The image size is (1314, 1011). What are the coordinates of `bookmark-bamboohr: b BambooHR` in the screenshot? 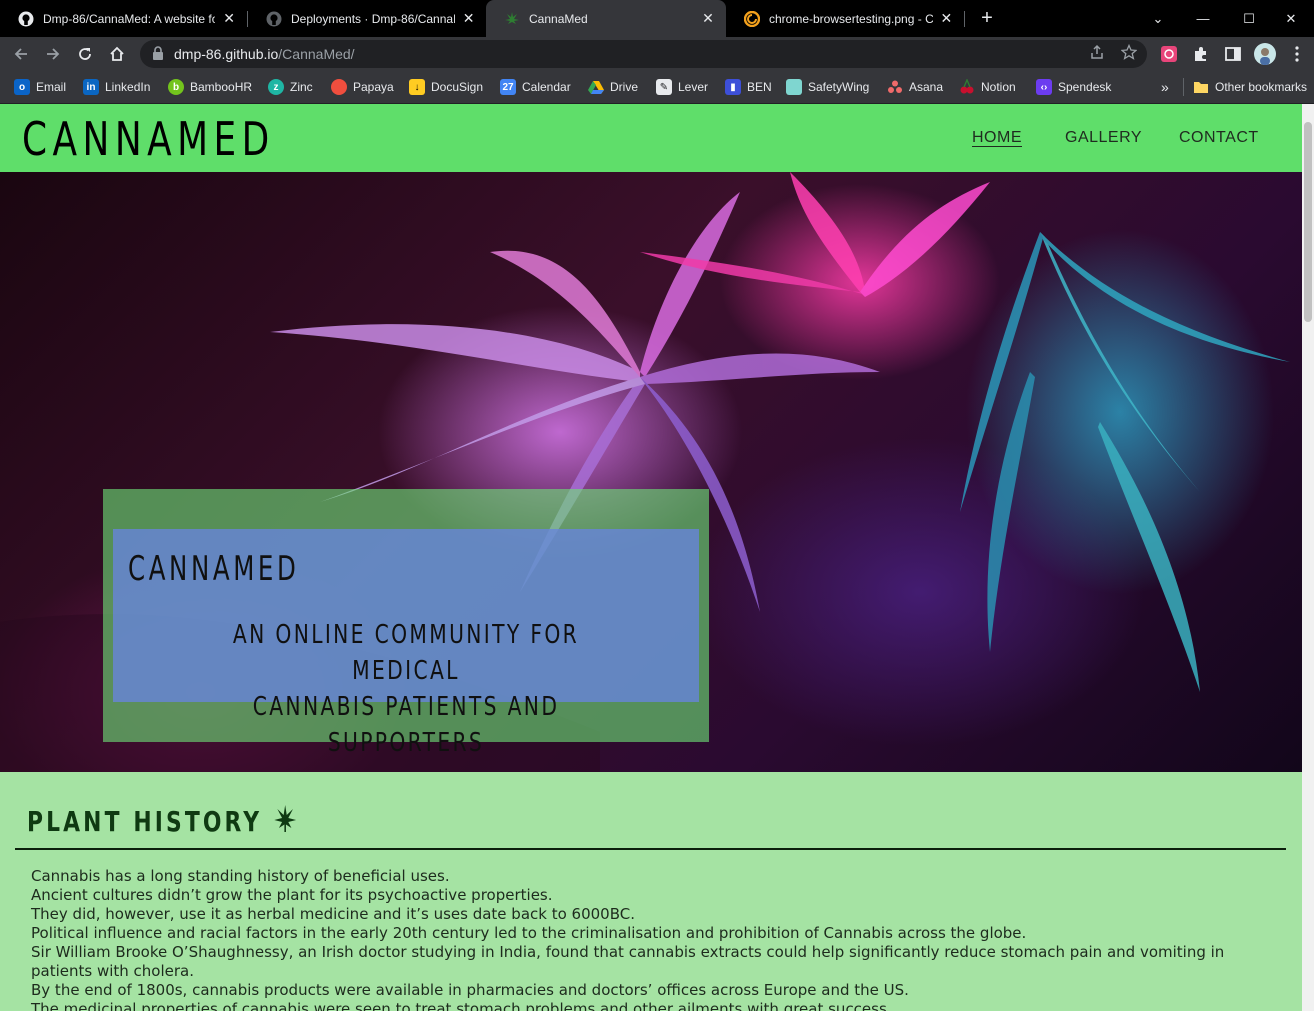 It's located at (210, 87).